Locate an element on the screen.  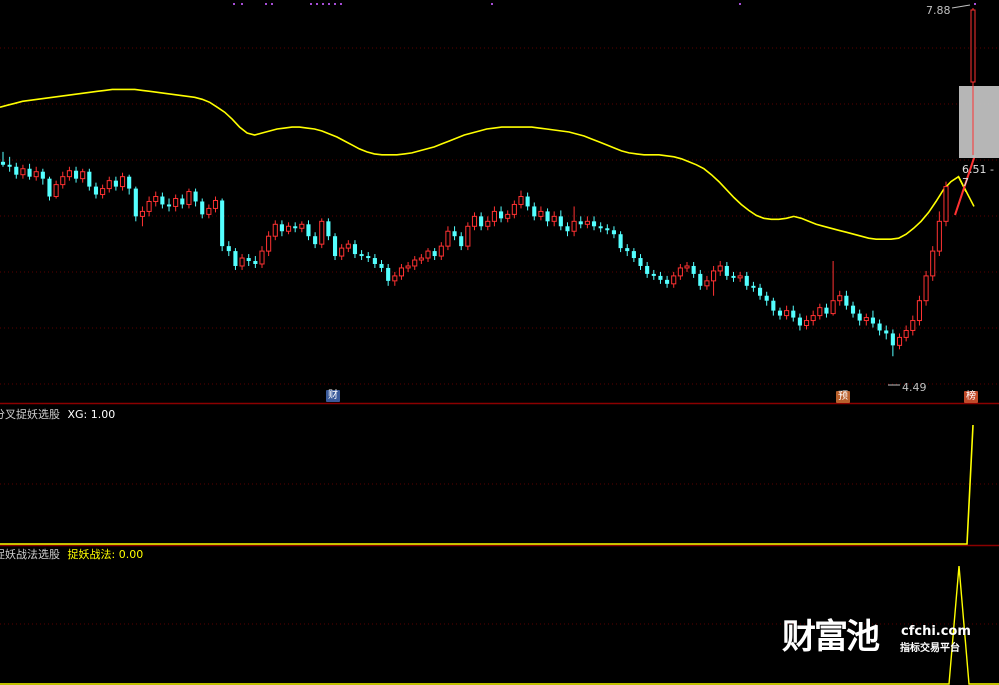
event-tag-yu: 预 is located at coordinates (843, 397).